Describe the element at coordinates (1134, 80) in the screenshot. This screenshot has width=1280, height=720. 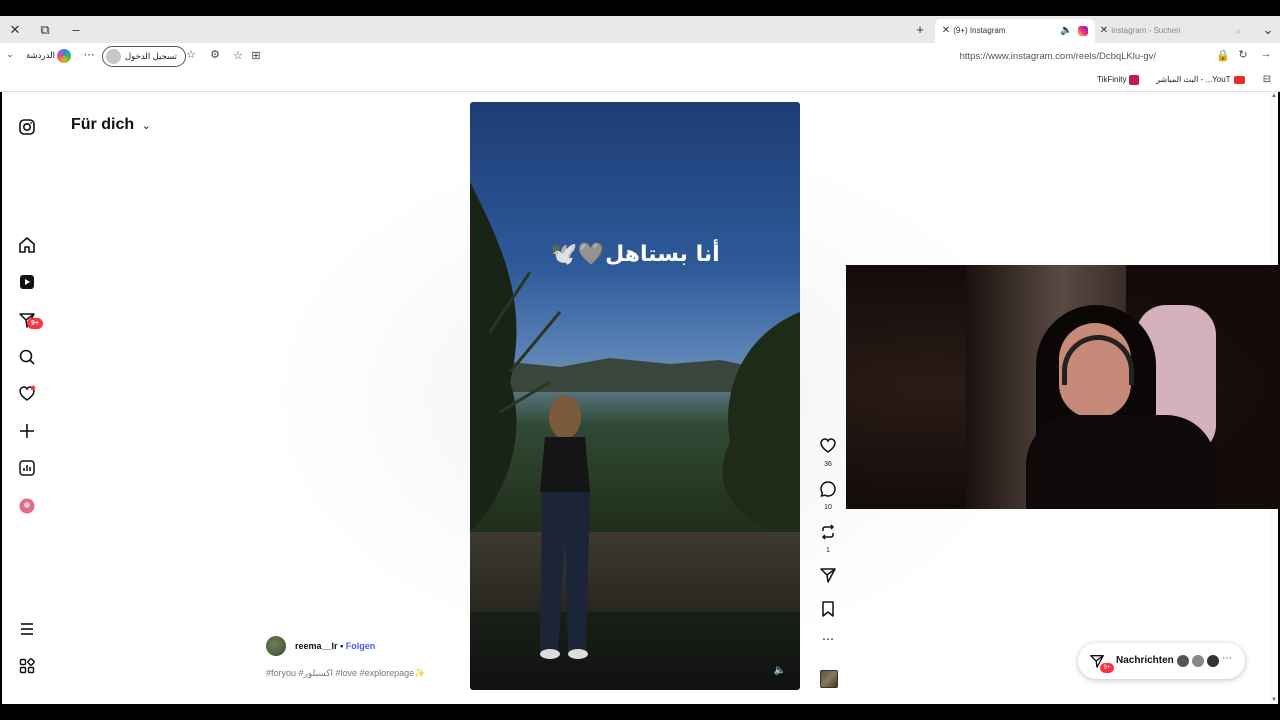
I see `tikfinity-icon` at that location.